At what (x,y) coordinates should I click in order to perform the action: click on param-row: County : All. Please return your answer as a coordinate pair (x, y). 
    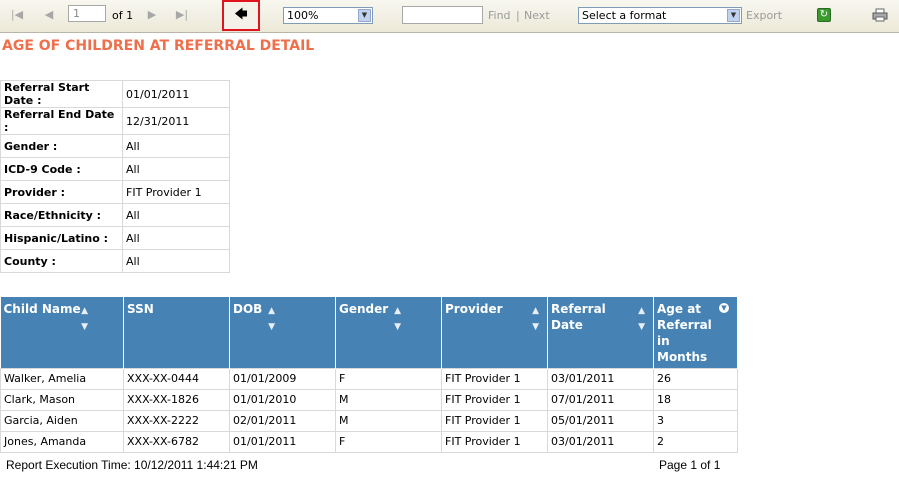
    Looking at the image, I should click on (115, 261).